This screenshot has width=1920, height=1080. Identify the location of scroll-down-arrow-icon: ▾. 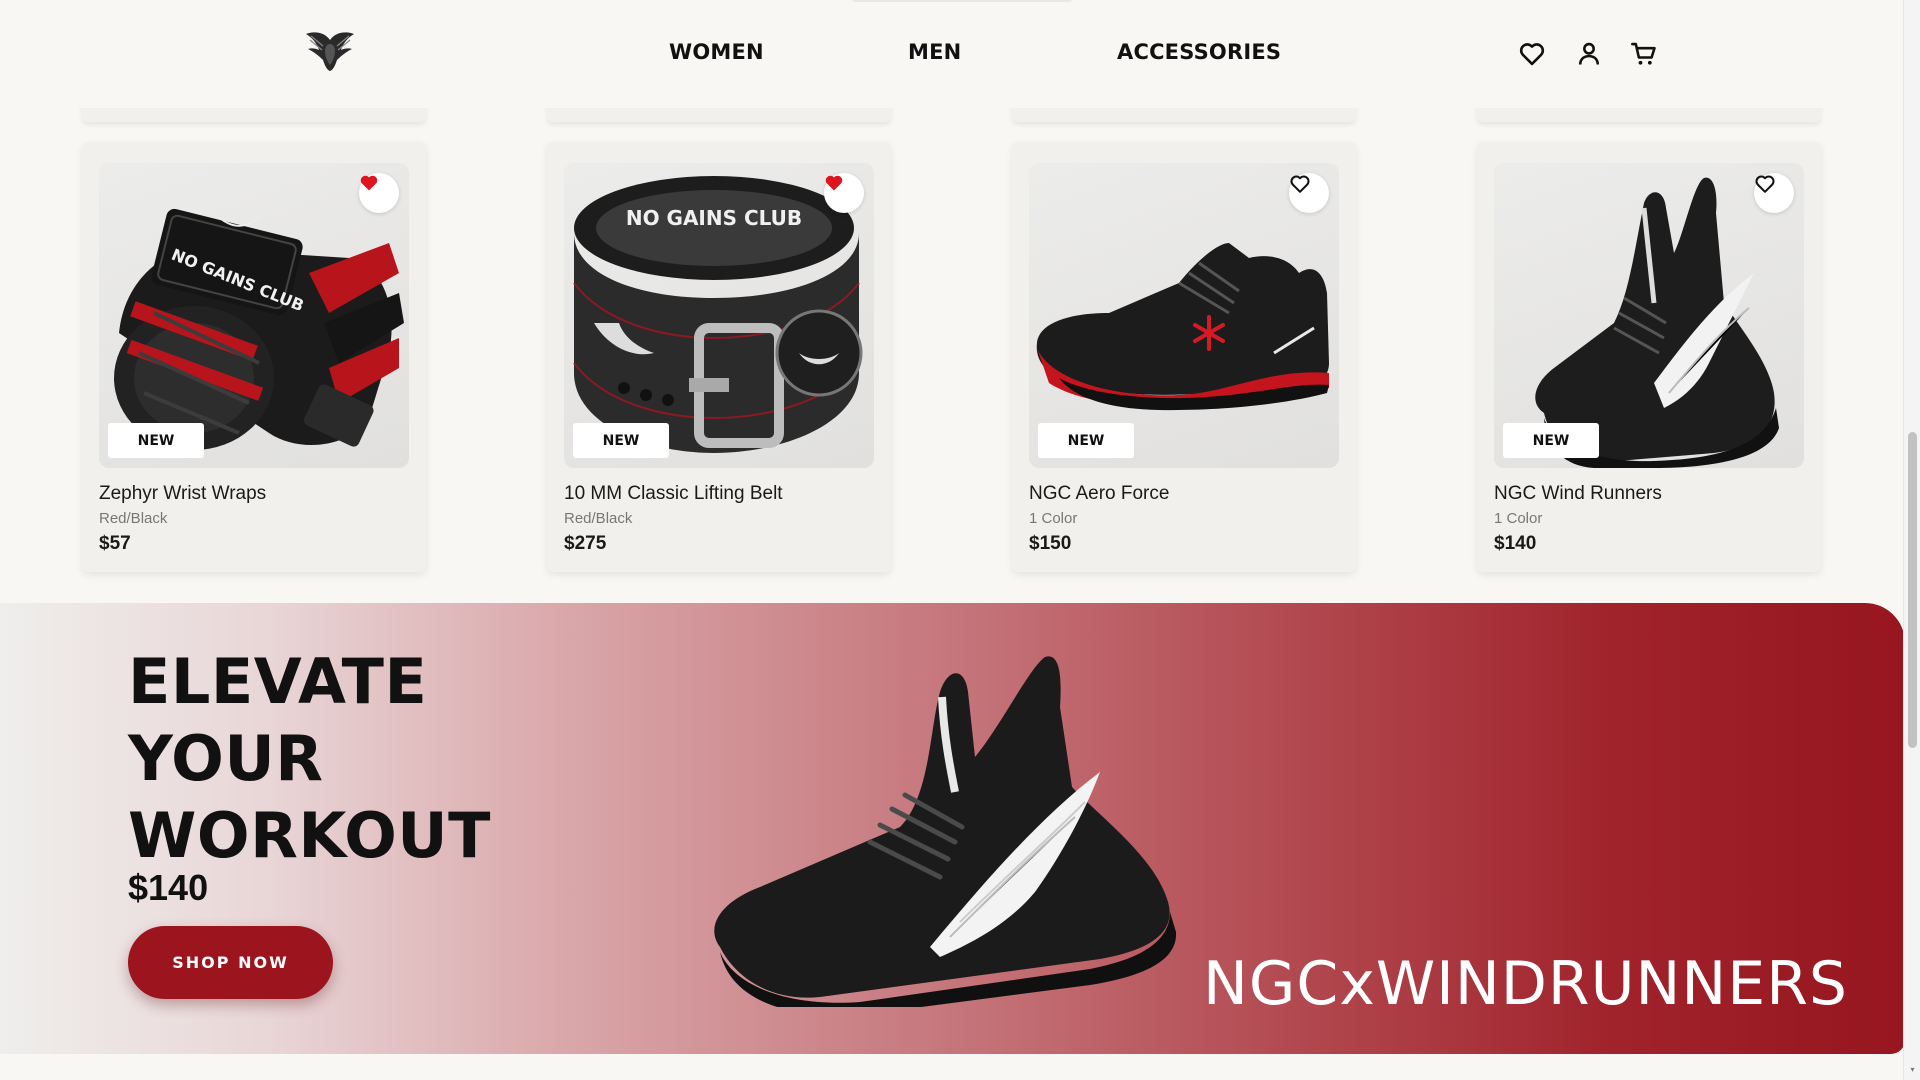
(1912, 1070).